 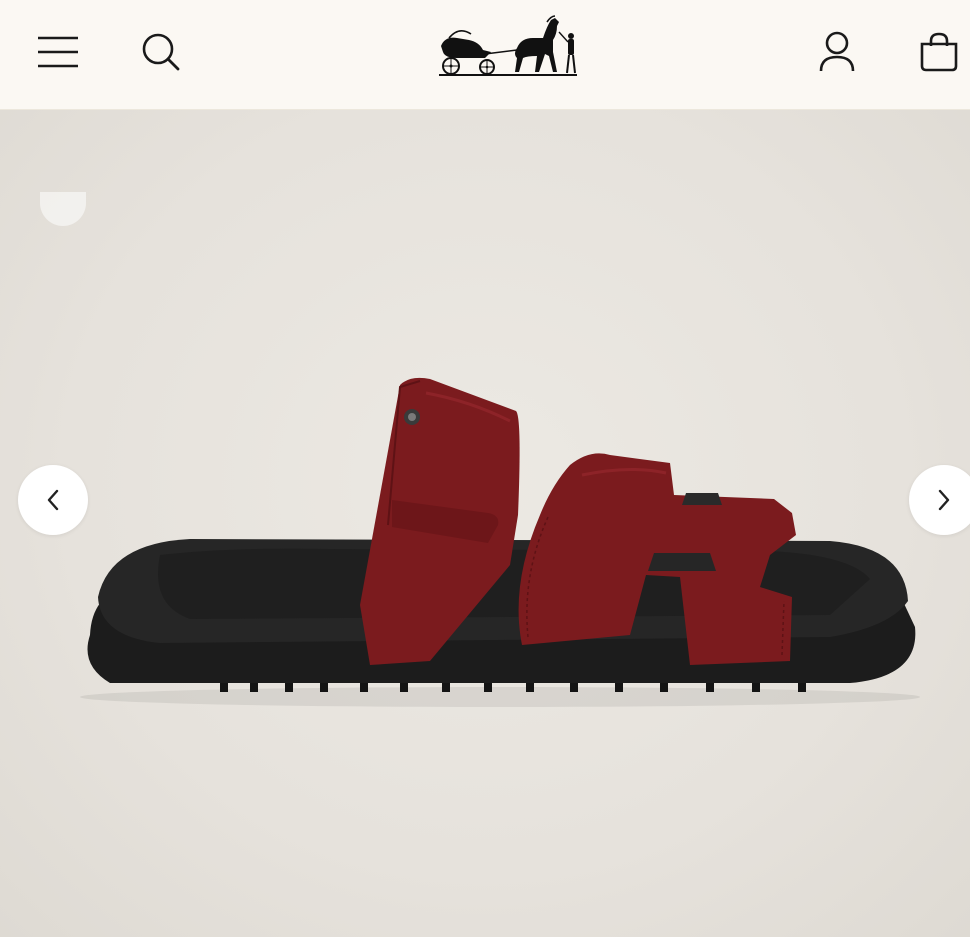 I want to click on chevron-right-icon, so click(x=944, y=500).